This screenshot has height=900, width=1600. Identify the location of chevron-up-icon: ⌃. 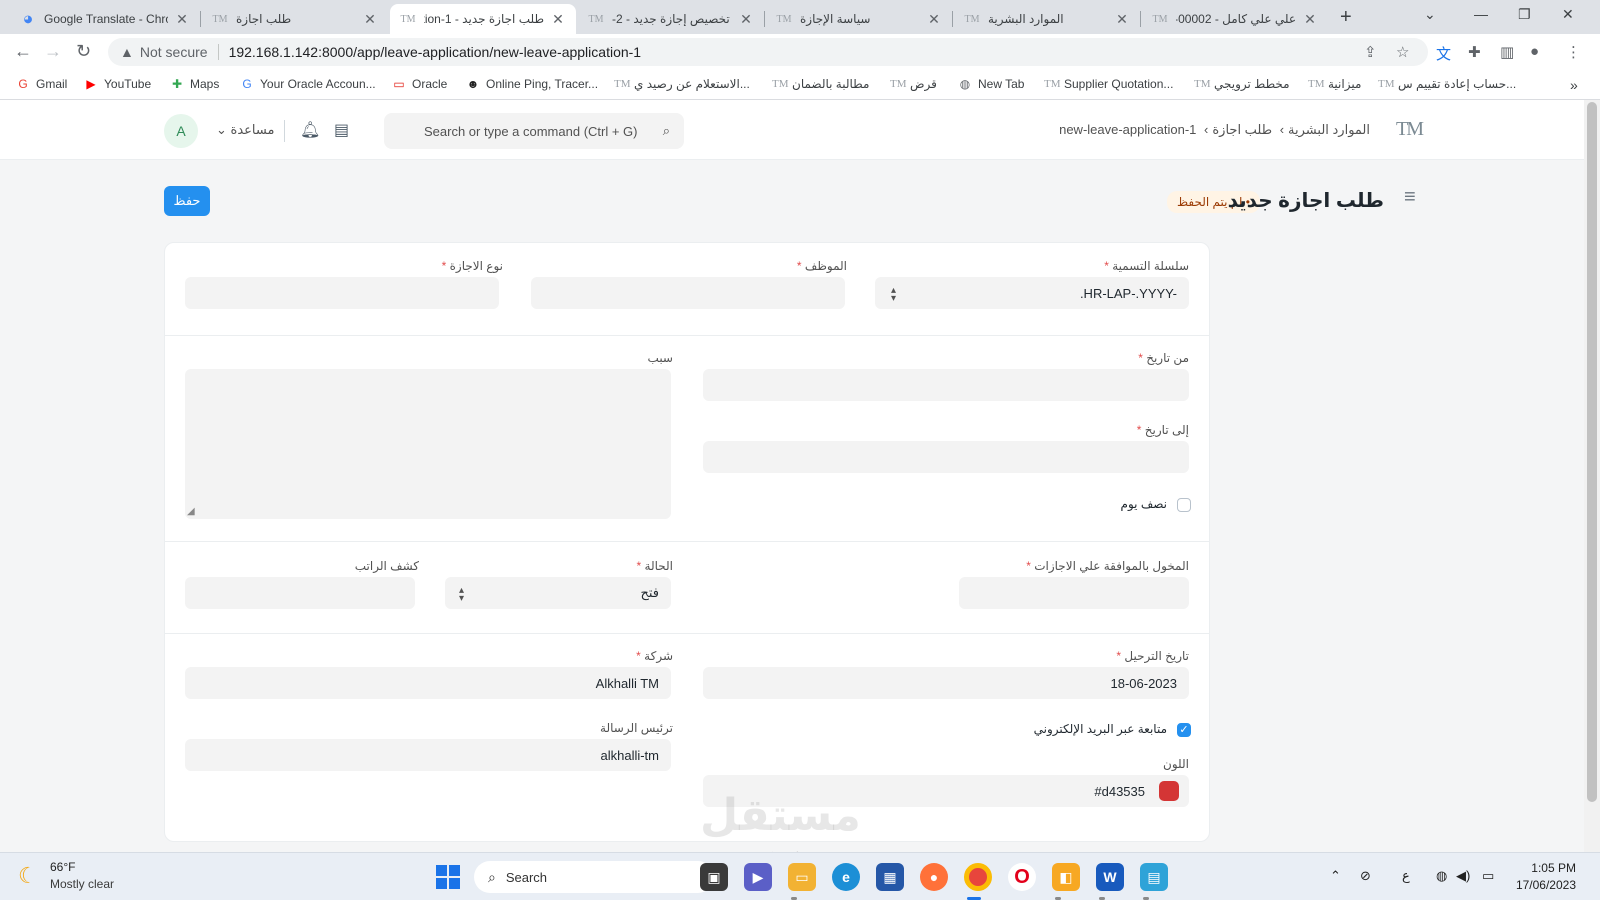
(1335, 876).